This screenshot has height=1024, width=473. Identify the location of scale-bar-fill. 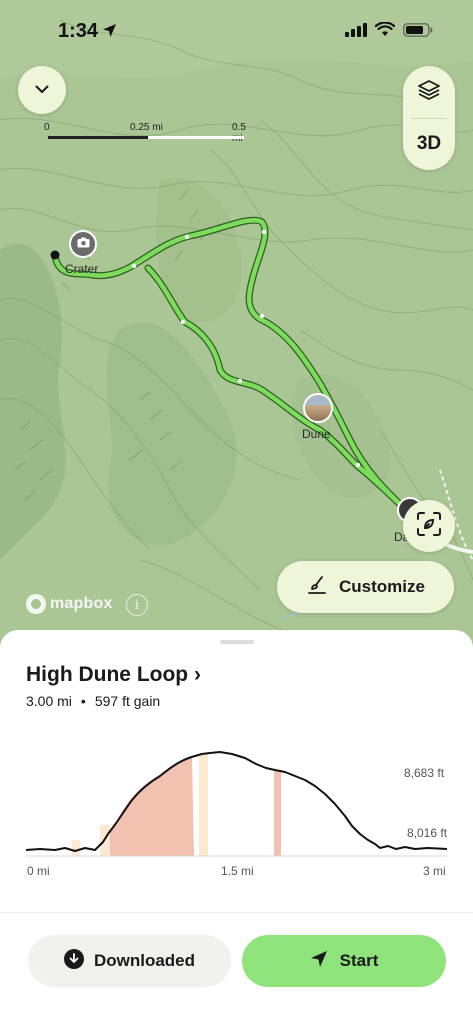
(98, 137).